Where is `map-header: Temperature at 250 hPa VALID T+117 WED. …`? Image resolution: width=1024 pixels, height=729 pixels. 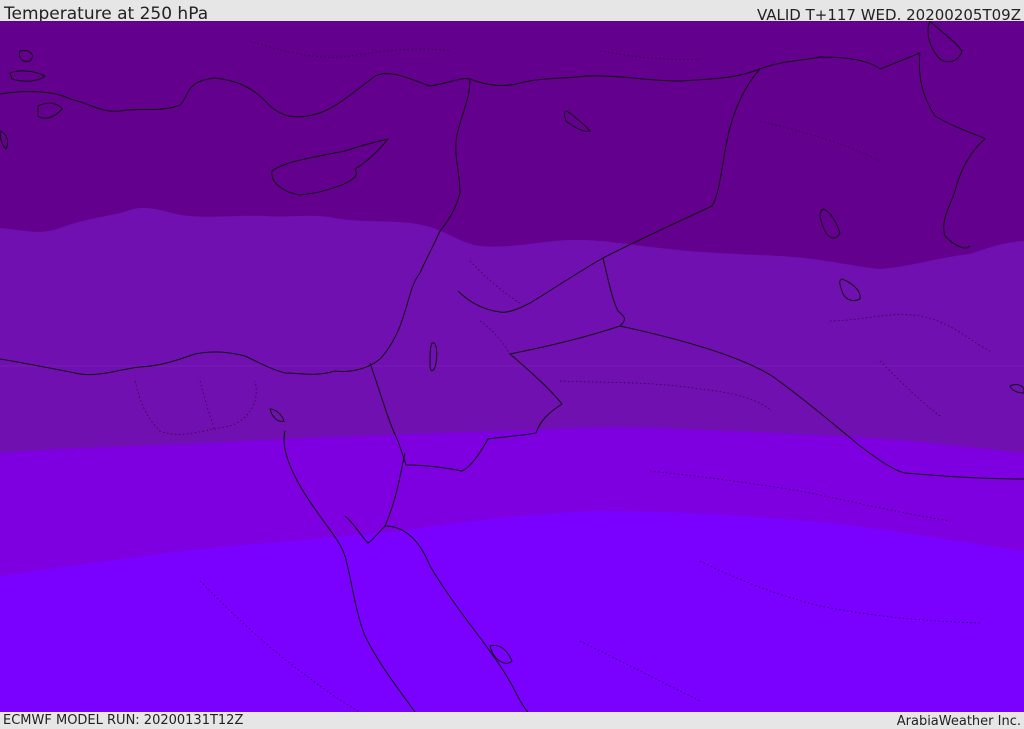 map-header: Temperature at 250 hPa VALID T+117 WED. … is located at coordinates (512, 12).